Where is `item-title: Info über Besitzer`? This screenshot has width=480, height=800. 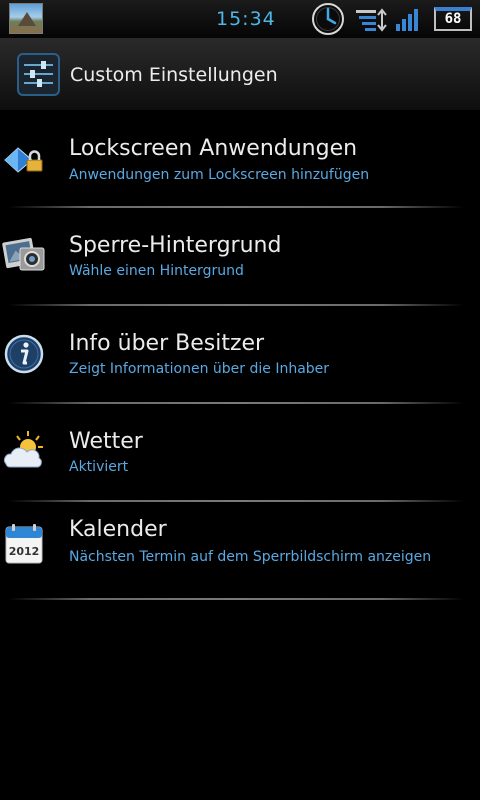
item-title: Info über Besitzer is located at coordinates (167, 343).